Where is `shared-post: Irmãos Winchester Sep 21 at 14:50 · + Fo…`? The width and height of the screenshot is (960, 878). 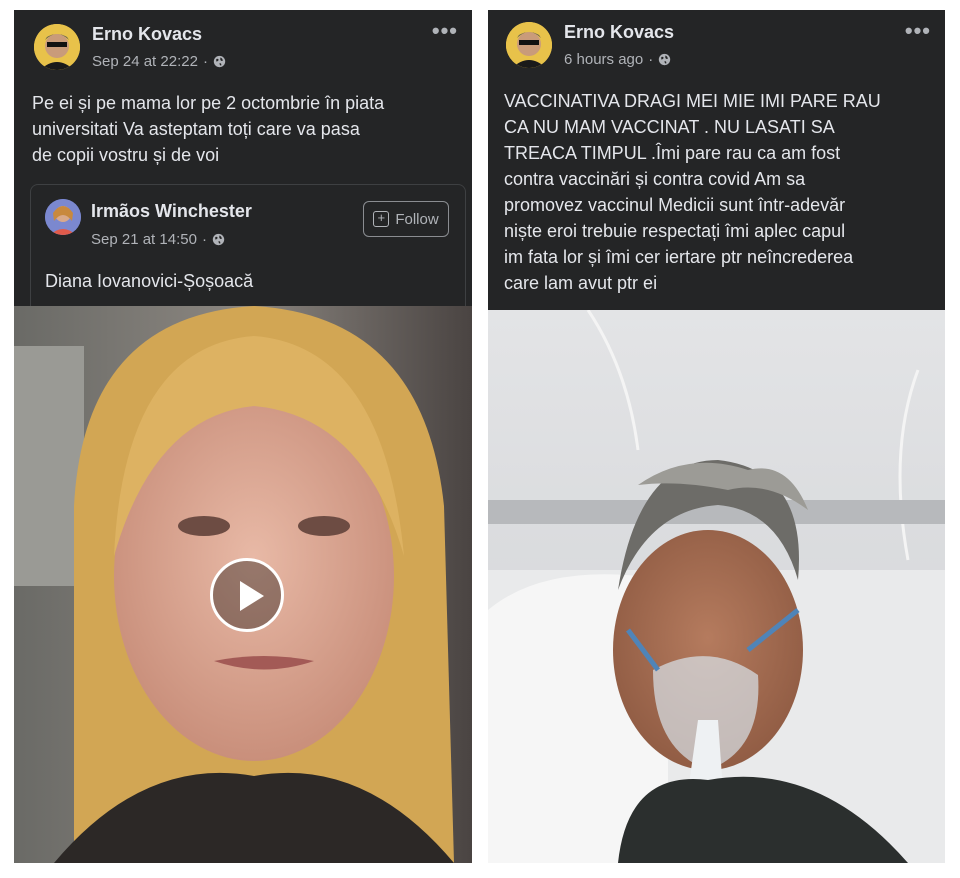 shared-post: Irmãos Winchester Sep 21 at 14:50 · + Fo… is located at coordinates (248, 247).